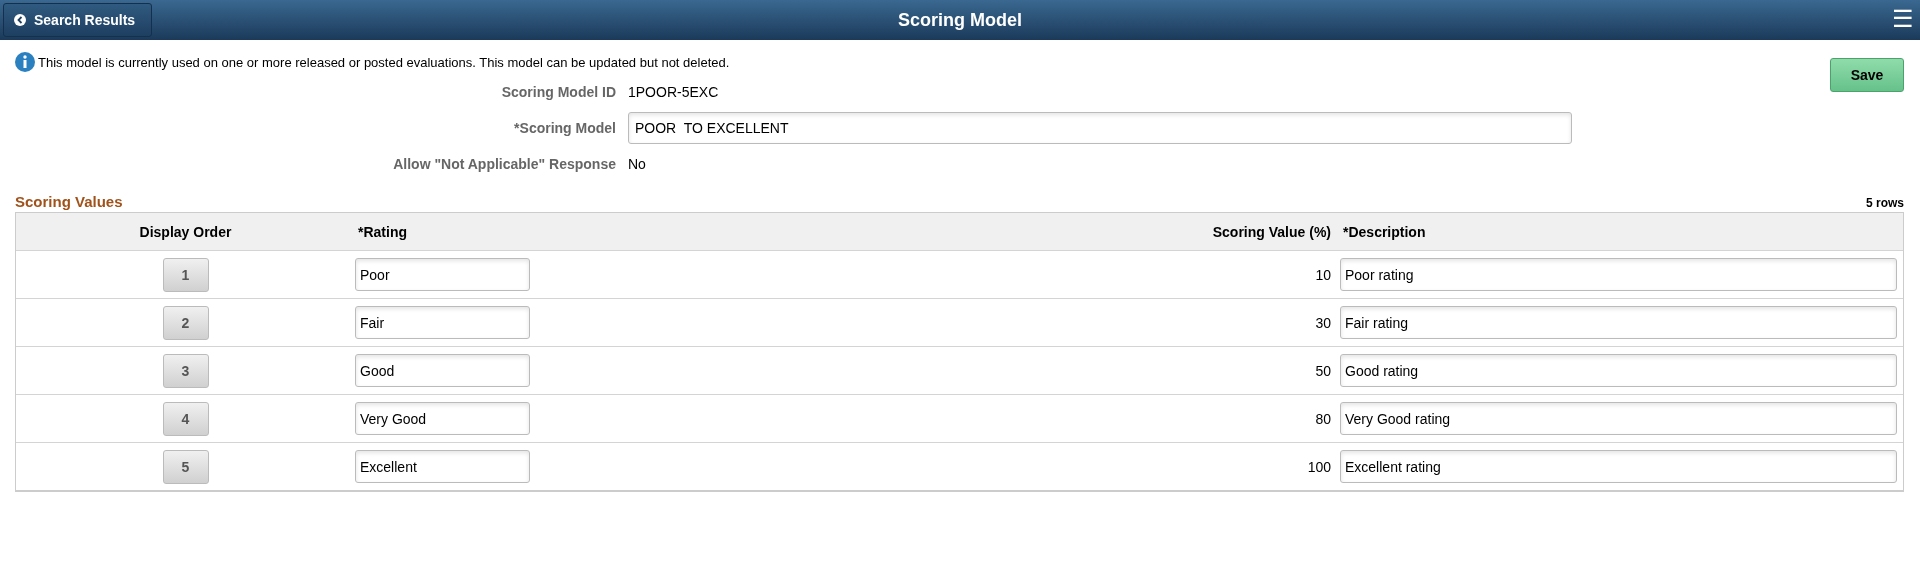 The height and width of the screenshot is (562, 1920). I want to click on description-field: Very Good rating, so click(1618, 418).